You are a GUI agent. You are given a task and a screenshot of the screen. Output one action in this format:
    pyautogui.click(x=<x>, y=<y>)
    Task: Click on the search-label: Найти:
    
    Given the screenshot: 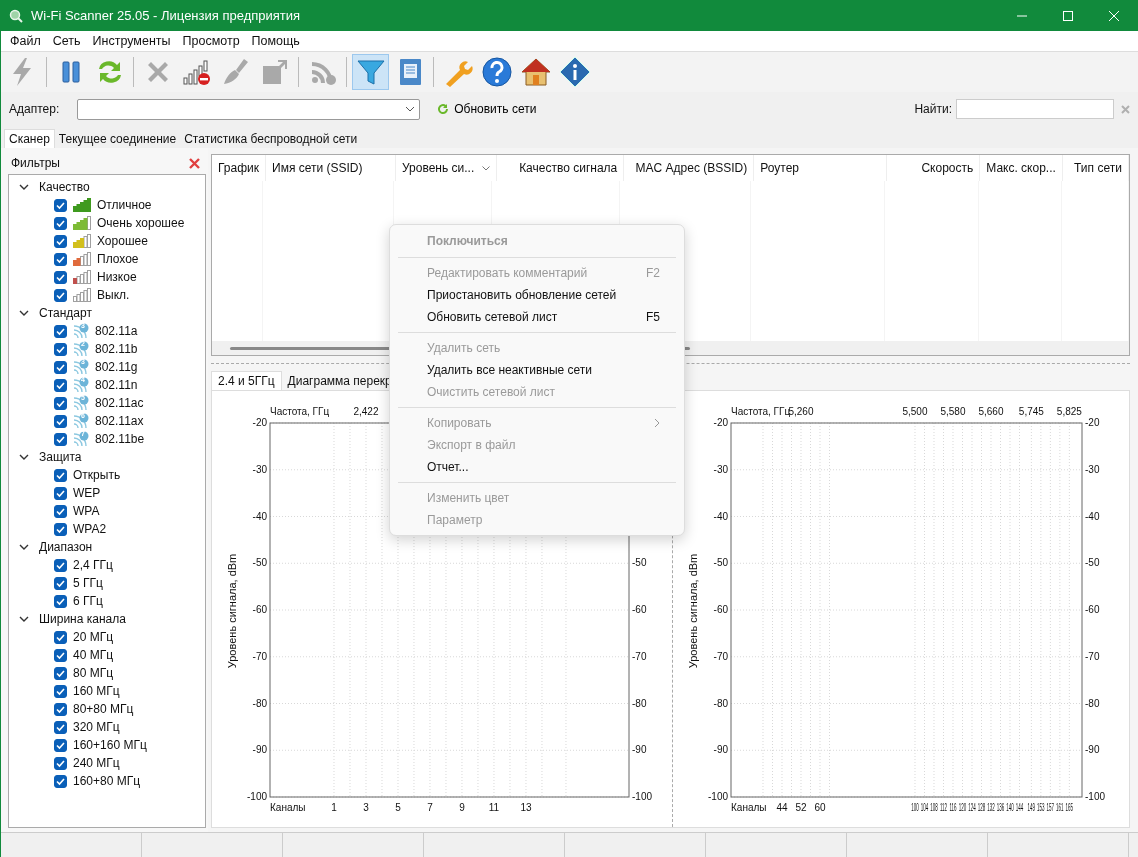 What is the action you would take?
    pyautogui.click(x=933, y=109)
    